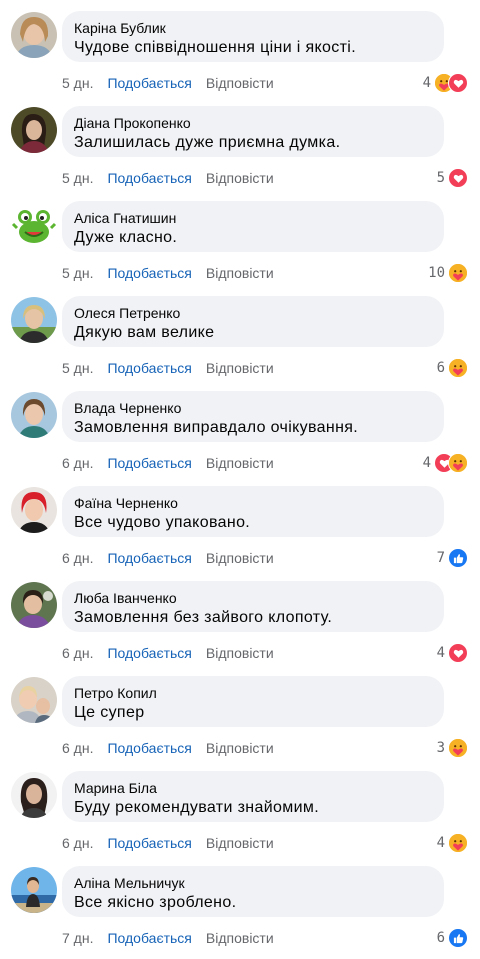  What do you see at coordinates (253, 28) in the screenshot?
I see `commenter-name: Каріна Бублик` at bounding box center [253, 28].